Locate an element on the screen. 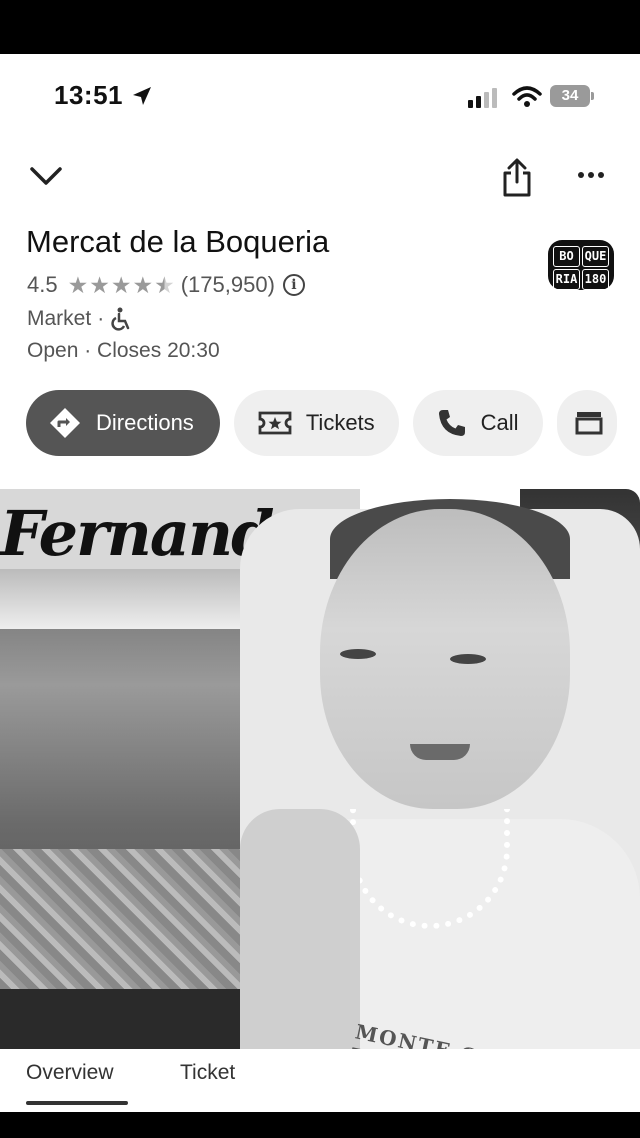 The image size is (640, 1138). place-logo: BO QUE RIA 180 is located at coordinates (581, 265).